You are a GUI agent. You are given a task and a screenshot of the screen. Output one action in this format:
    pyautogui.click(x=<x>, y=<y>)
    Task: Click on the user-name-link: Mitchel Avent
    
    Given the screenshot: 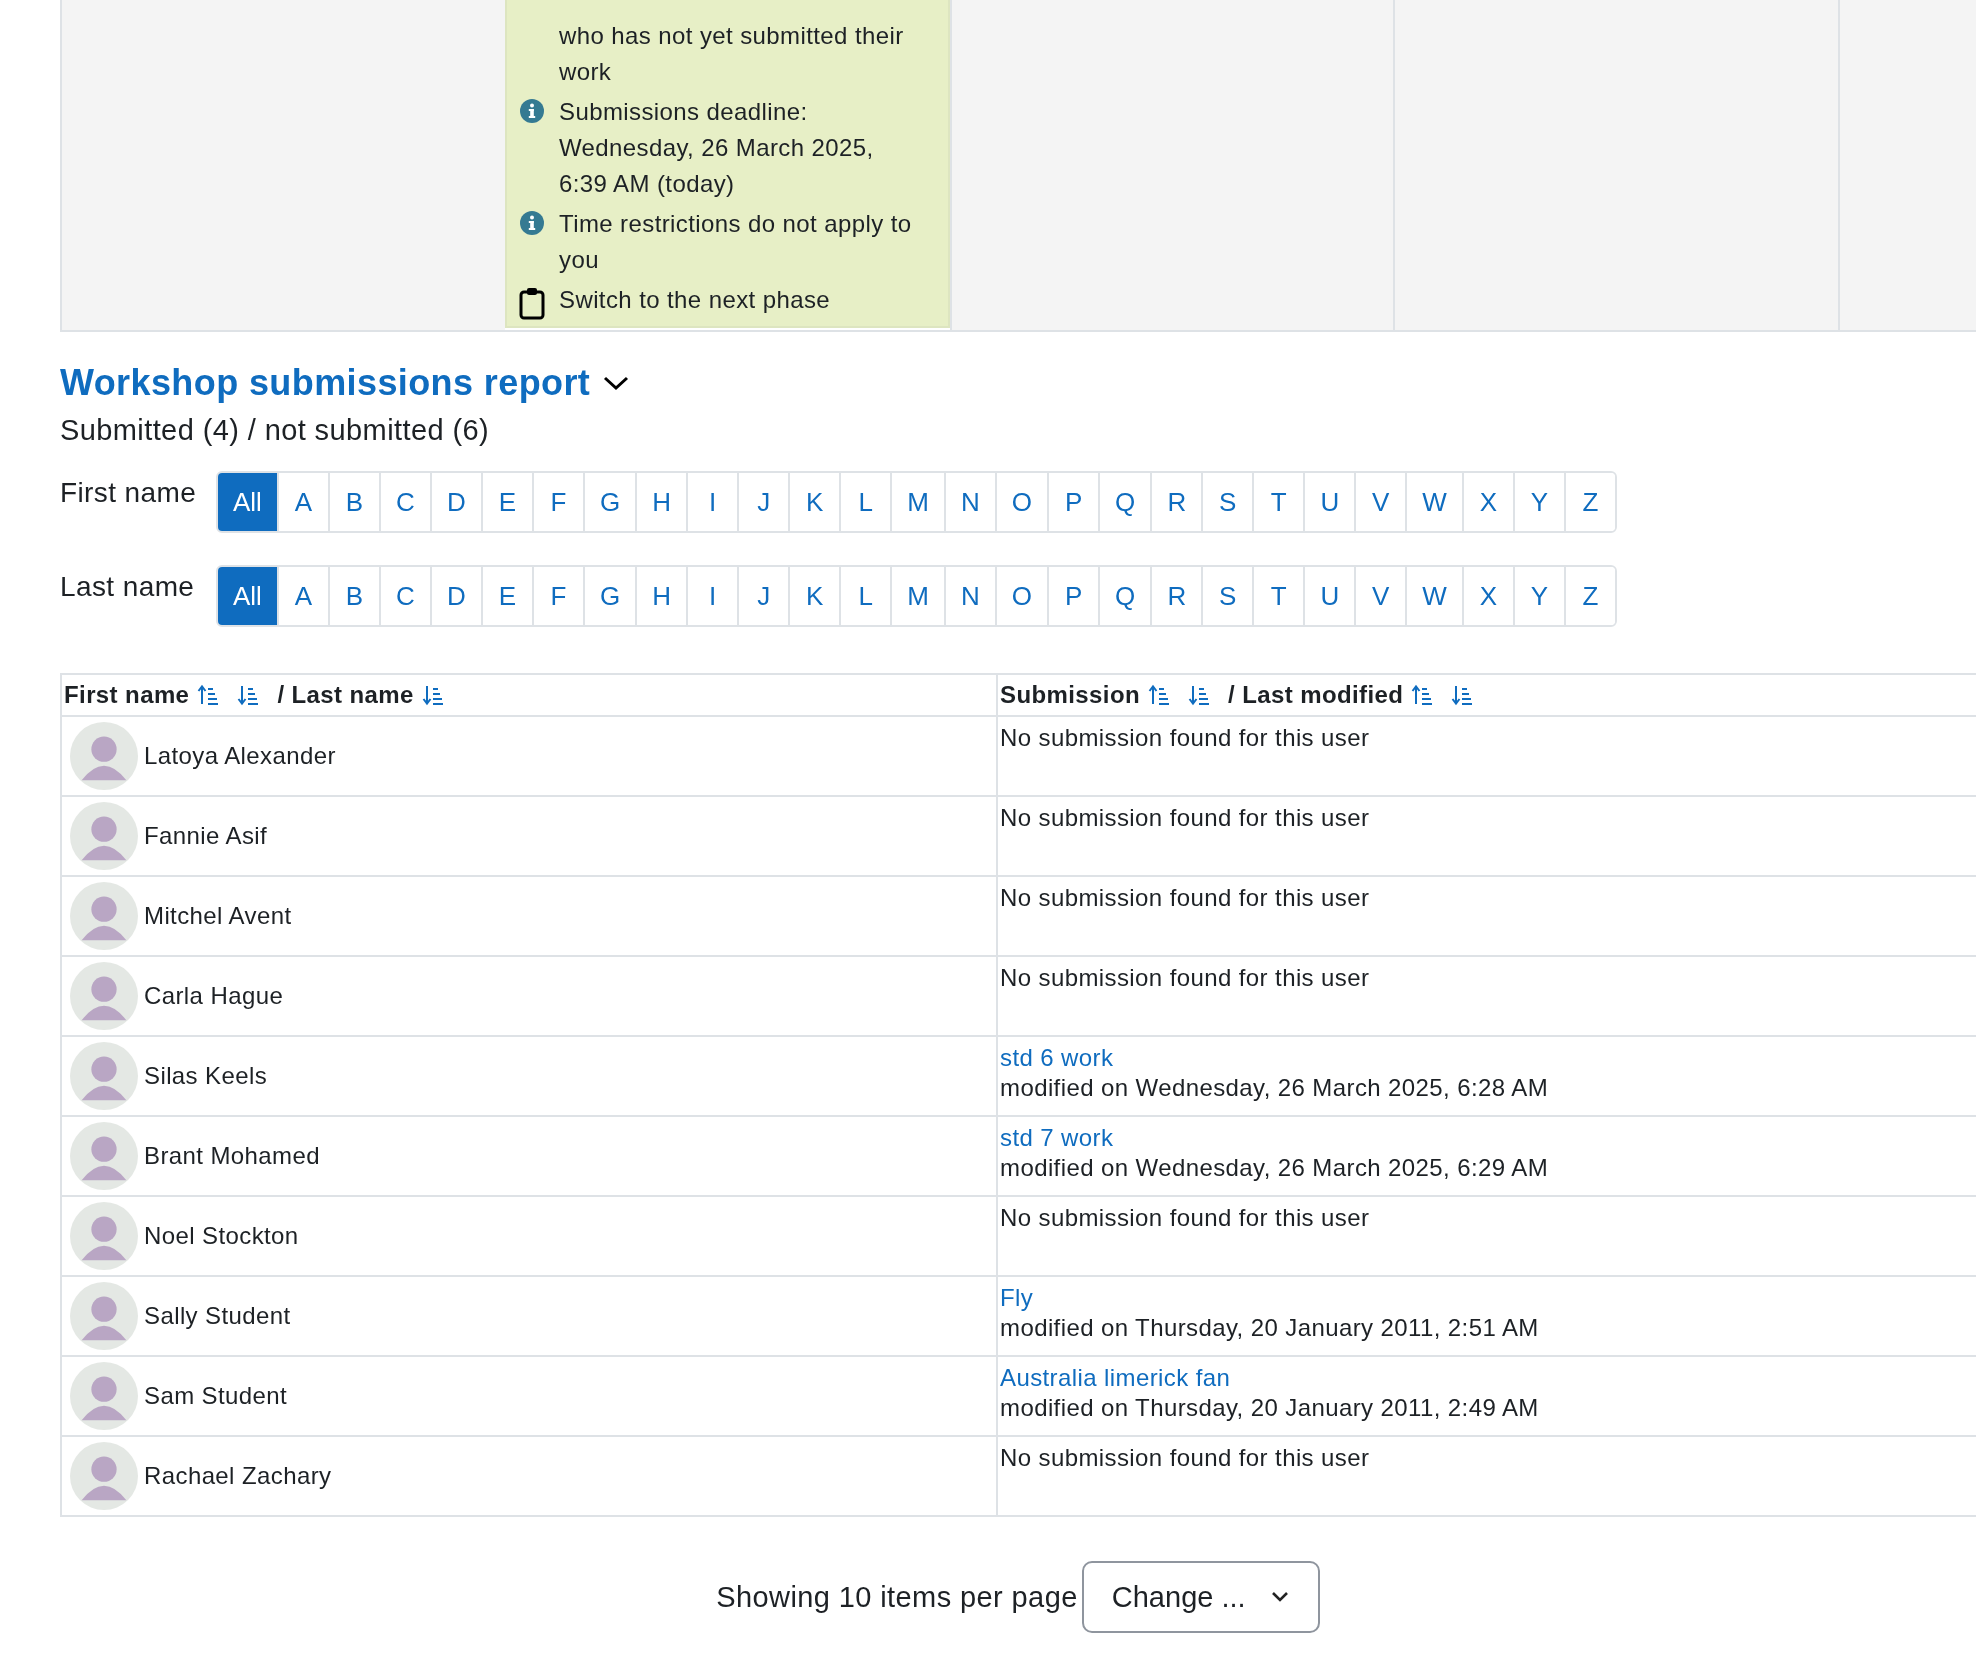 What is the action you would take?
    pyautogui.click(x=218, y=916)
    